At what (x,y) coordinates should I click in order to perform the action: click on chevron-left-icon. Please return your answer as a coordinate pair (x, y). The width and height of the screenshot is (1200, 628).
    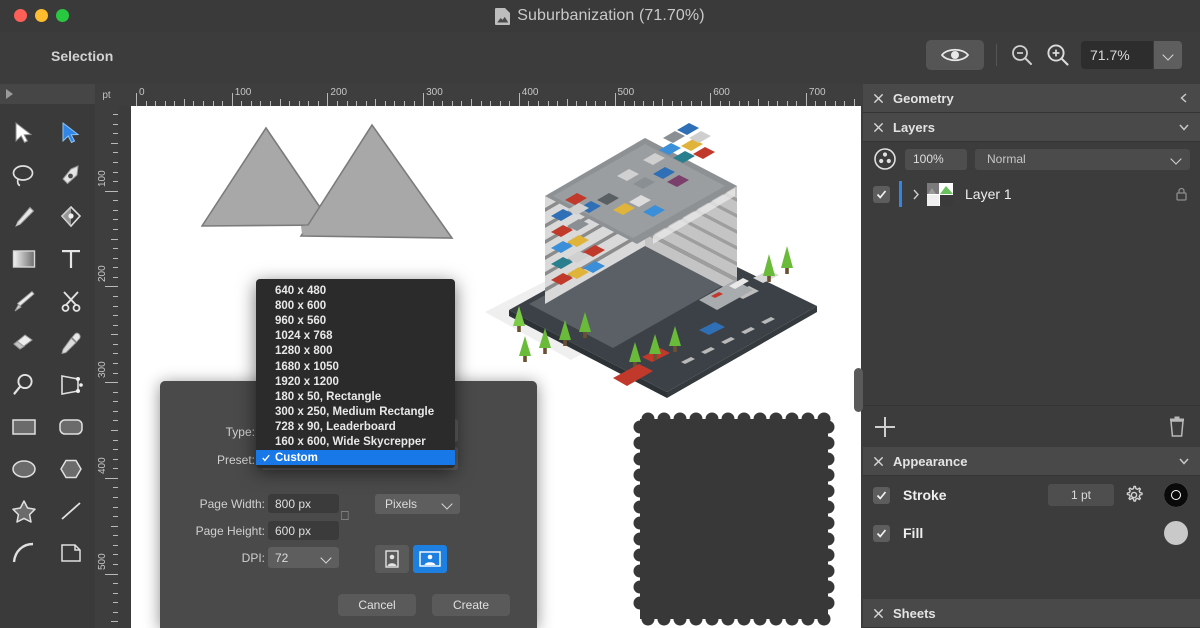
    Looking at the image, I should click on (1184, 98).